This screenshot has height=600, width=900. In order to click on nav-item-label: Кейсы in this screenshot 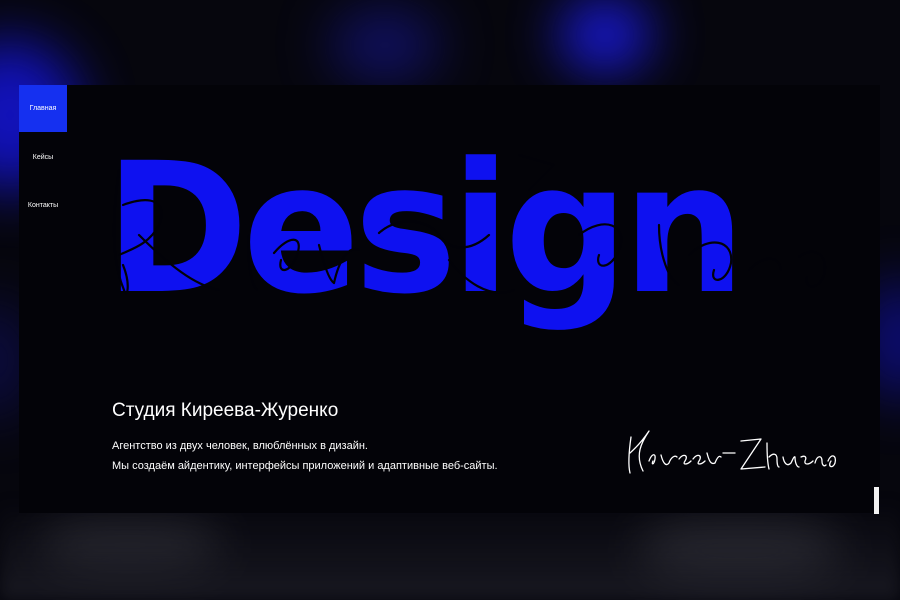, I will do `click(43, 157)`.